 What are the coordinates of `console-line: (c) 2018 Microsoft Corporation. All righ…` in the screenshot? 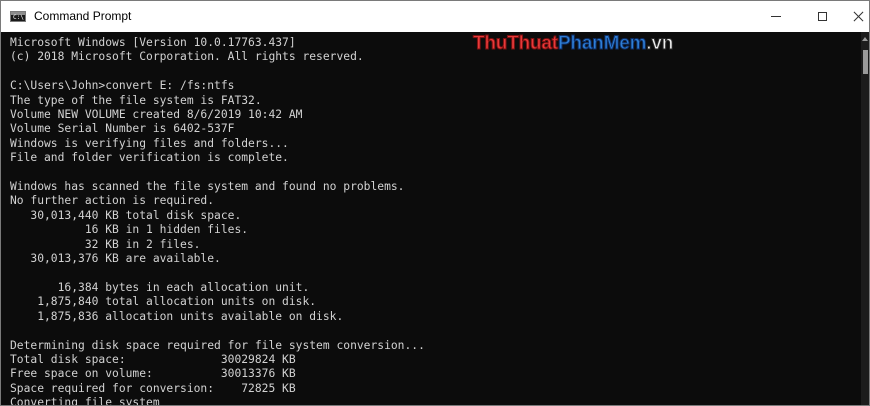 It's located at (187, 57).